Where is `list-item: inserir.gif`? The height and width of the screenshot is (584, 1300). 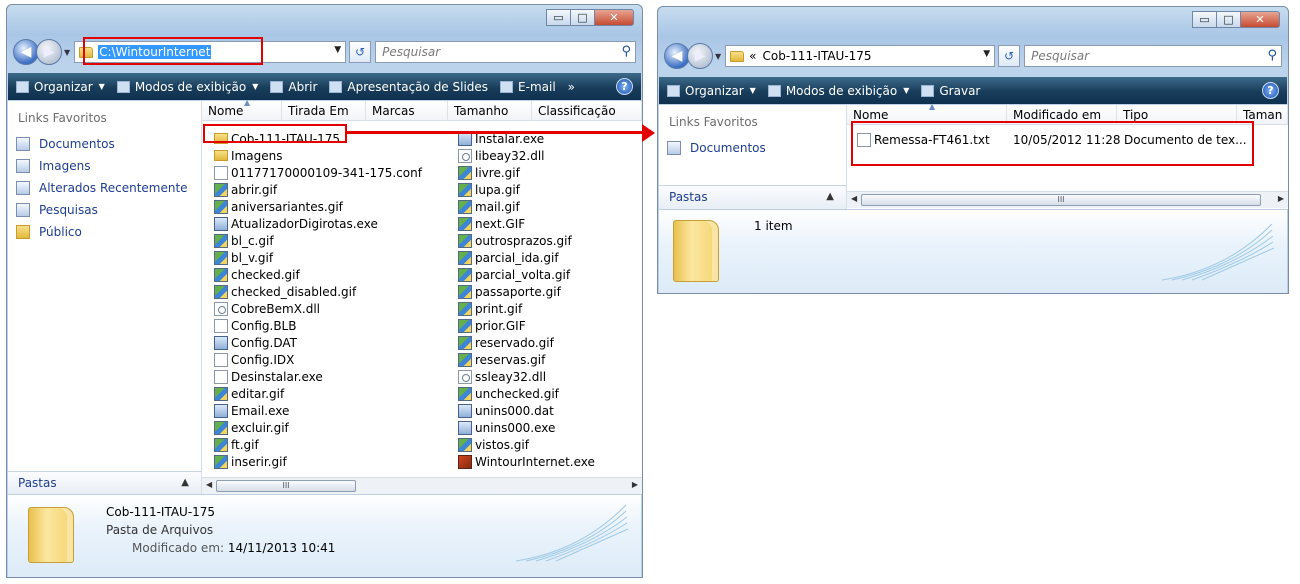
list-item: inserir.gif is located at coordinates (250, 461).